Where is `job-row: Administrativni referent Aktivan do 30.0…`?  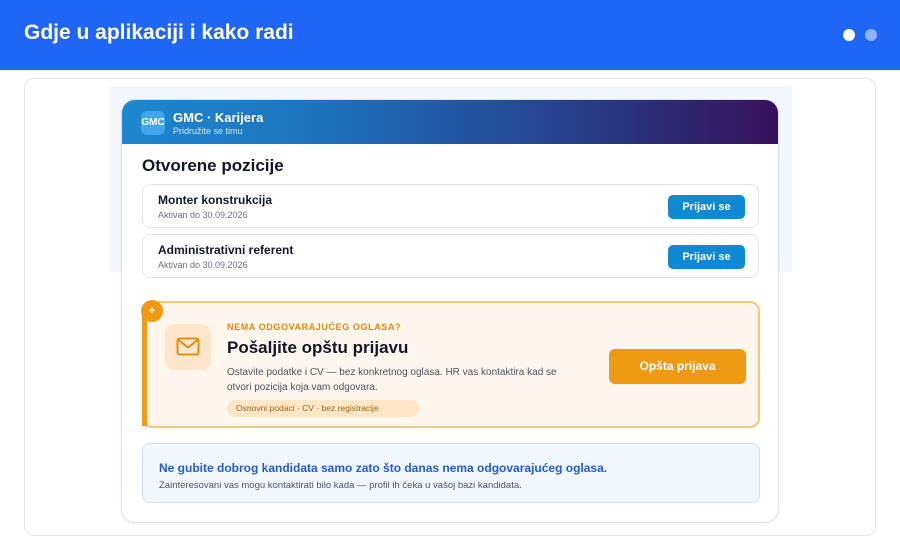 job-row: Administrativni referent Aktivan do 30.0… is located at coordinates (450, 256).